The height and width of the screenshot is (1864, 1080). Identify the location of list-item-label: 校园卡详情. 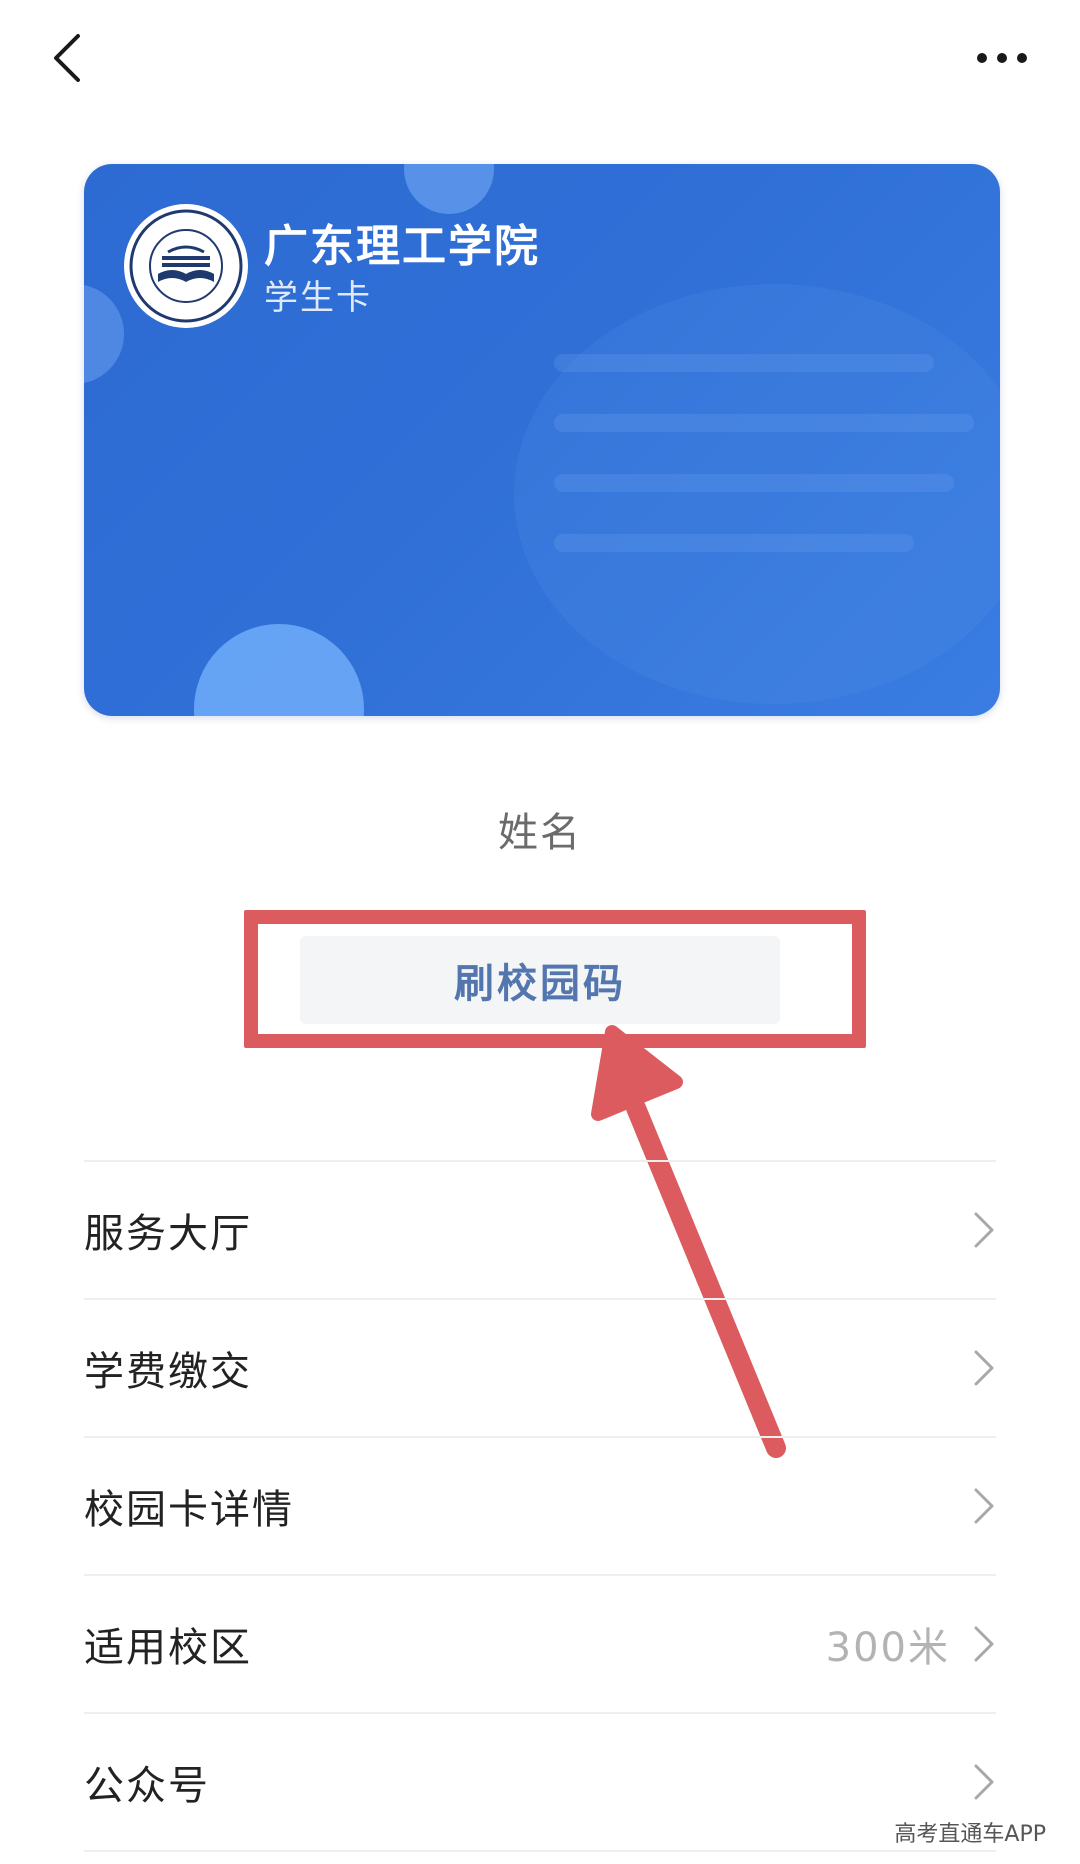
(189, 1510).